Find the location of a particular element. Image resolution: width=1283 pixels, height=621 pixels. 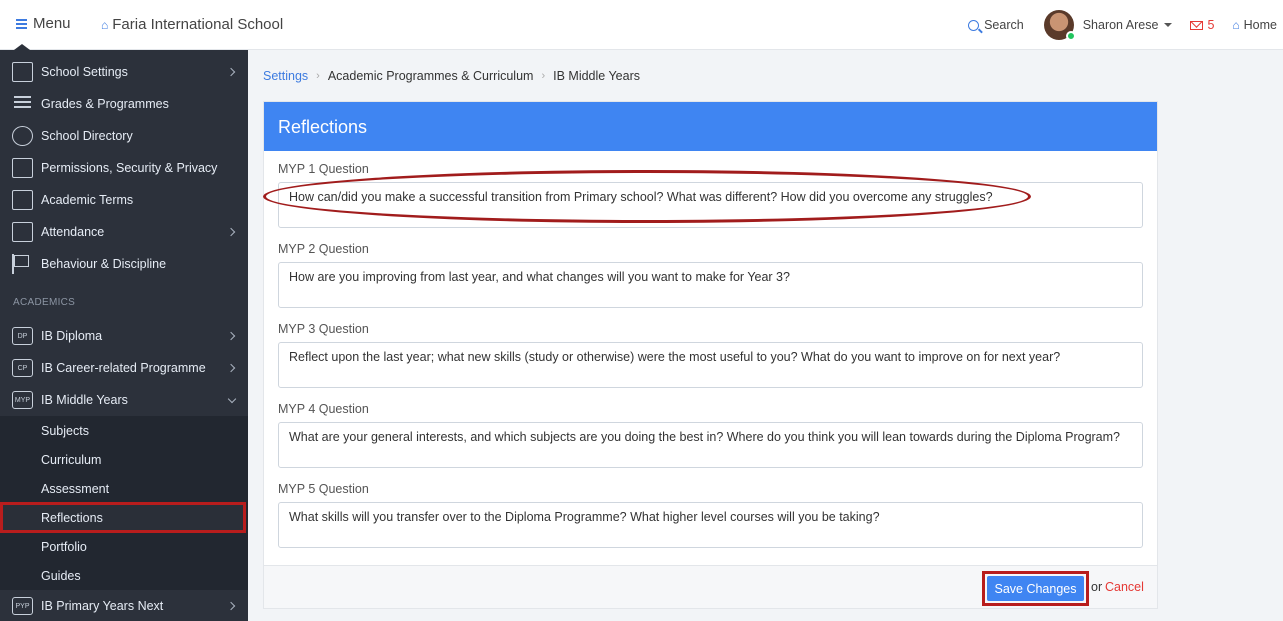

page-title: Reflections is located at coordinates (323, 127).